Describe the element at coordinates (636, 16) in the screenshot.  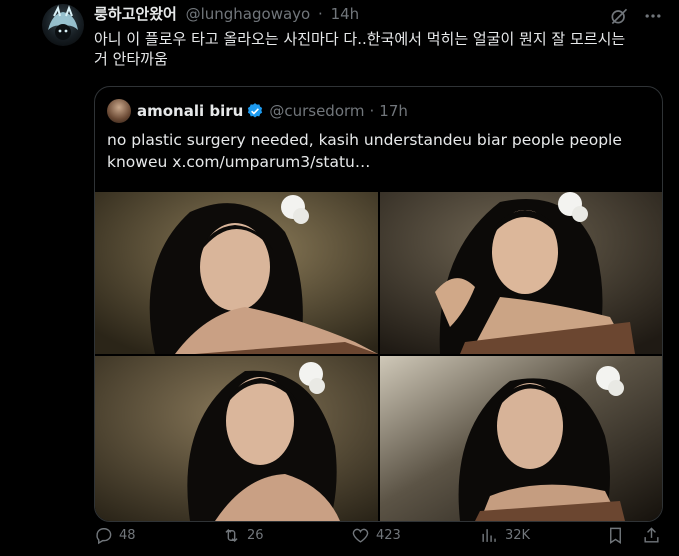
I see `tweet-top-actions` at that location.